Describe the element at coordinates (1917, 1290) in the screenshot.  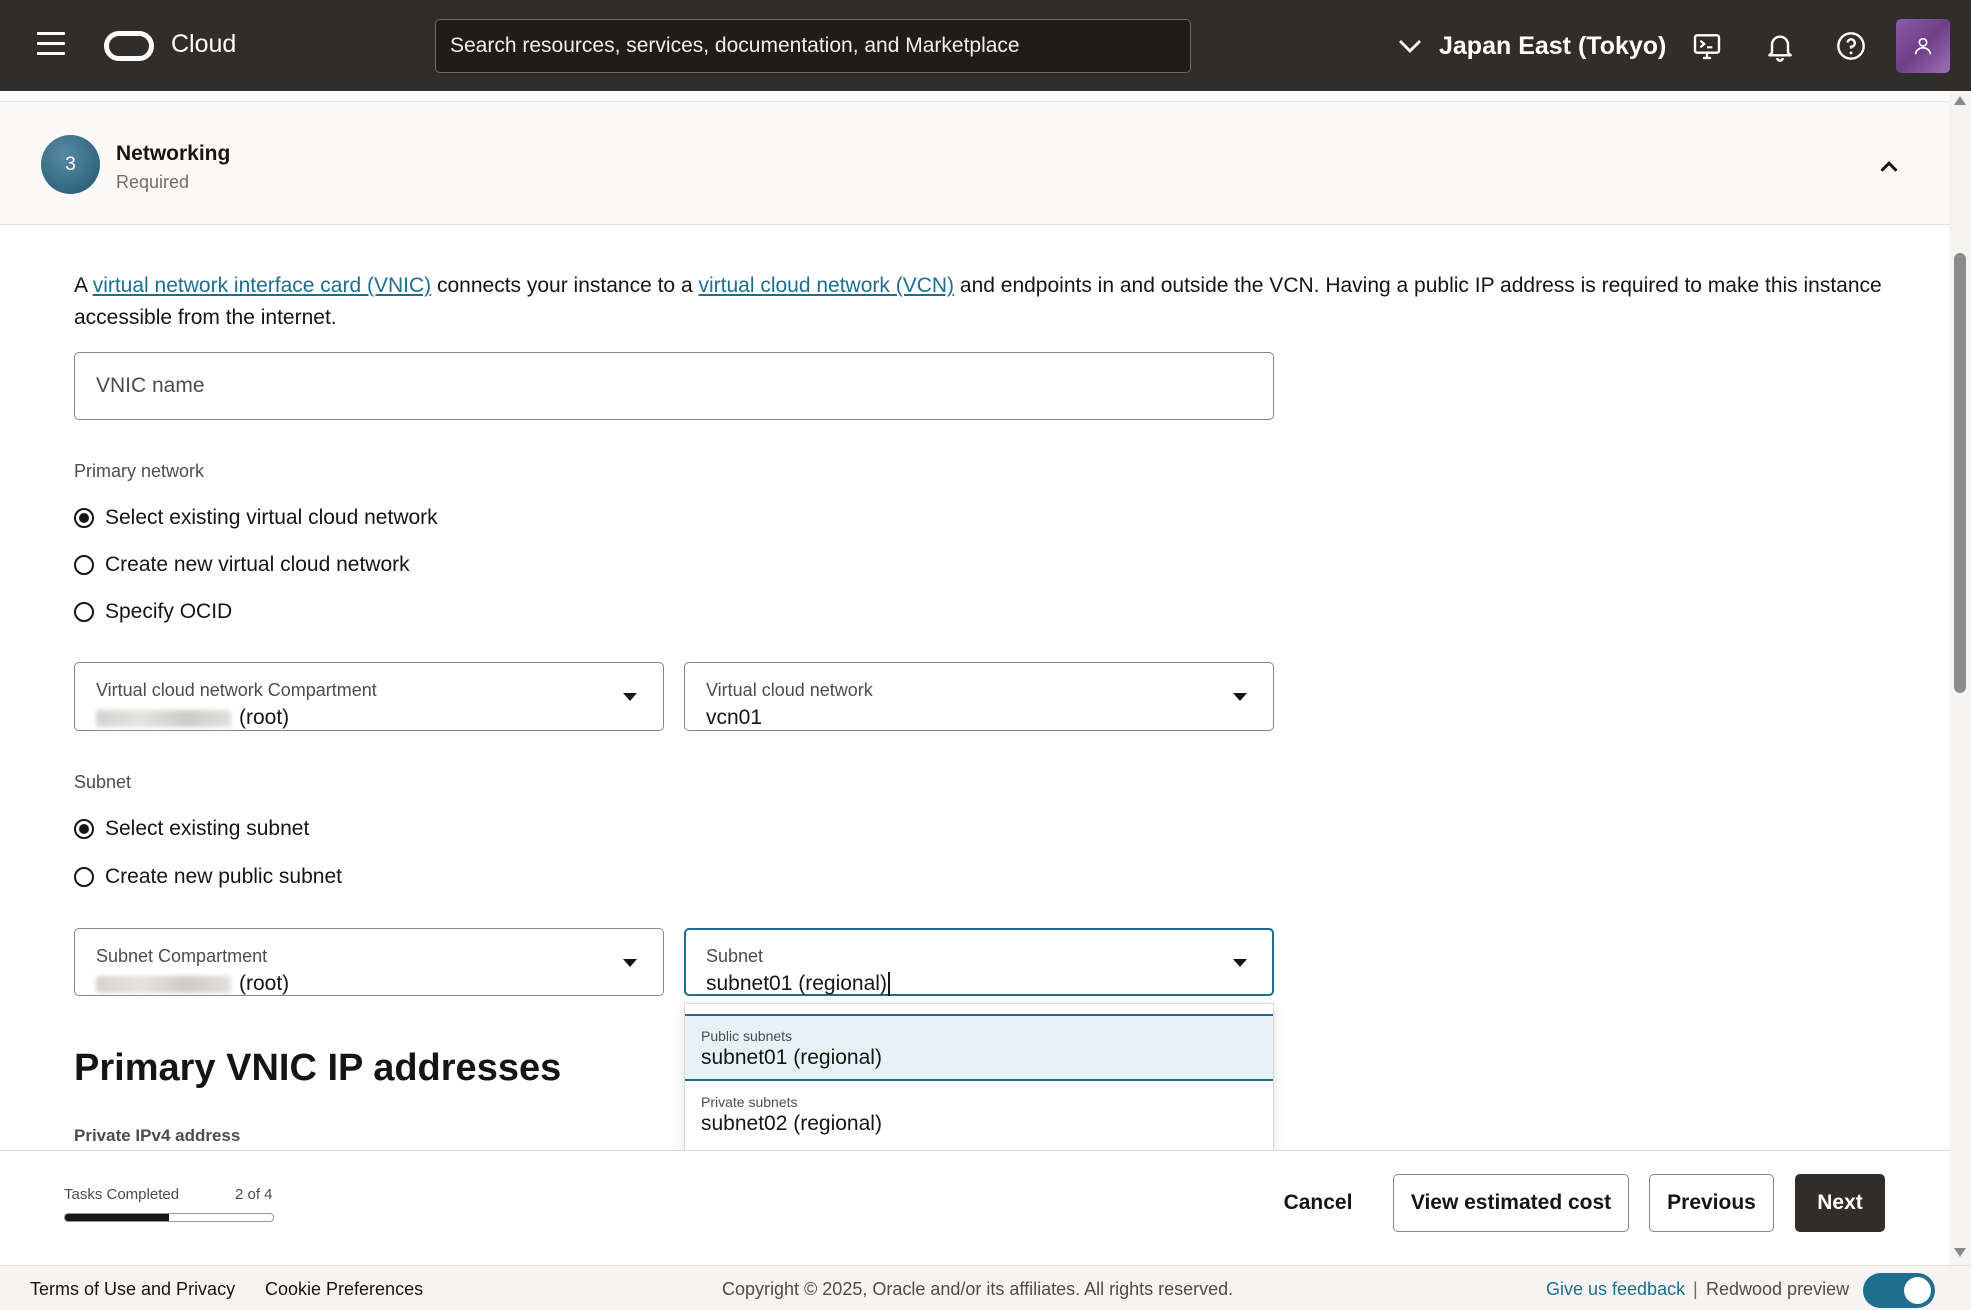
I see `toggle-knob` at that location.